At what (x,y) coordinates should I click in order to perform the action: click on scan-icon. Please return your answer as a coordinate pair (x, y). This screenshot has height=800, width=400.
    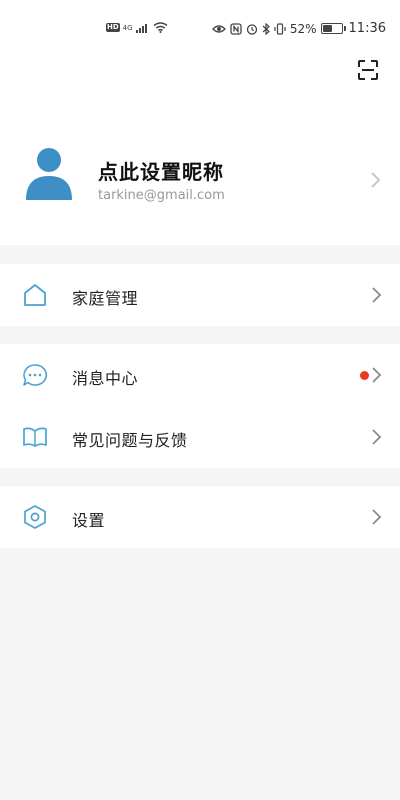
    Looking at the image, I should click on (368, 70).